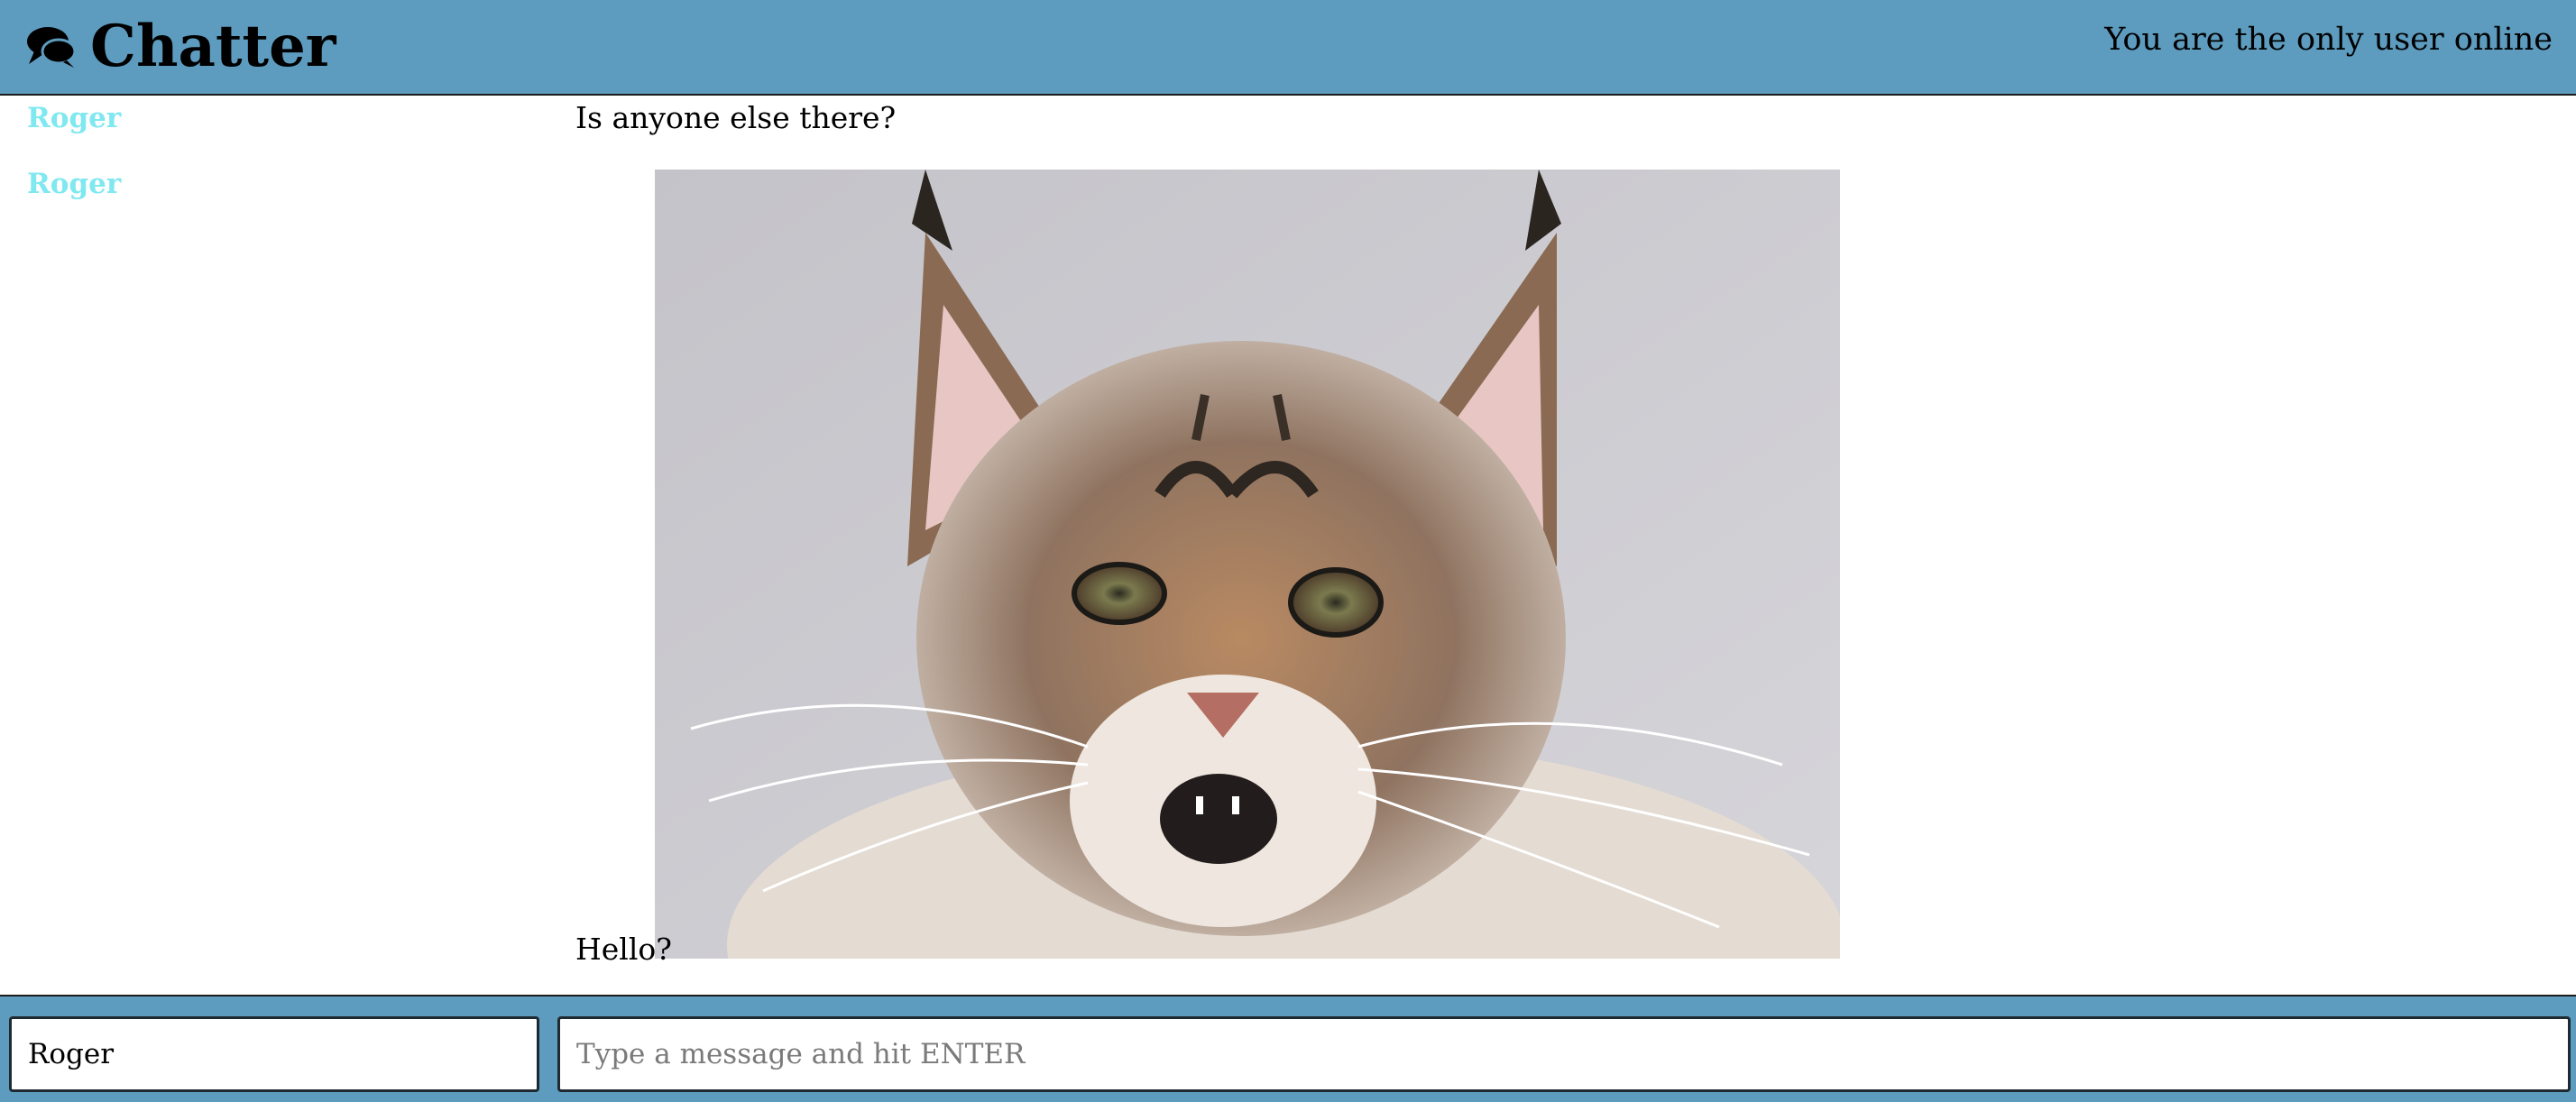 Image resolution: width=2576 pixels, height=1102 pixels. Describe the element at coordinates (1288, 48) in the screenshot. I see `app-header: Chatter You are the only user online` at that location.